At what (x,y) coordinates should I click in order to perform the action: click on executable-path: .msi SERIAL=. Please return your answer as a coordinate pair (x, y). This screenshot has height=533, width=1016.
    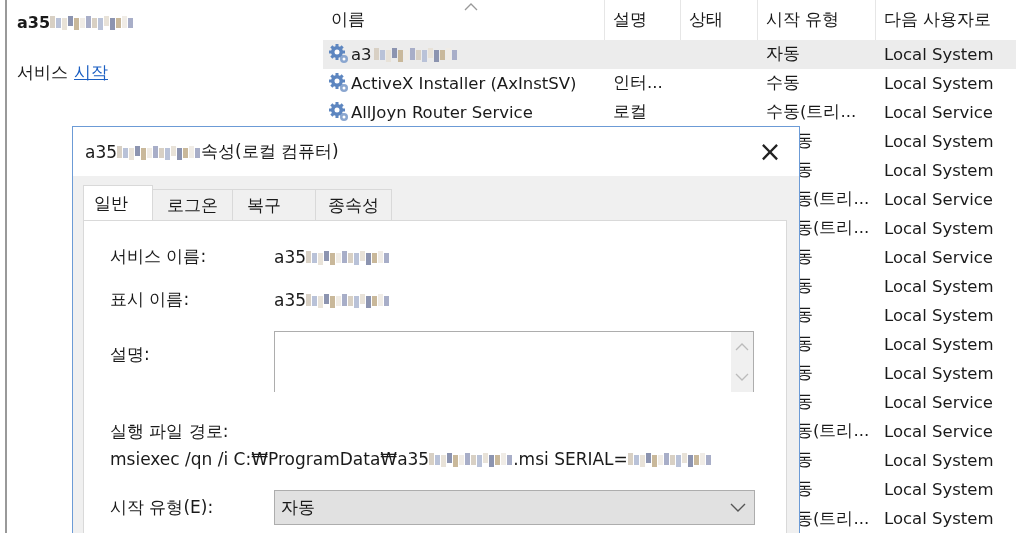
    Looking at the image, I should click on (570, 459).